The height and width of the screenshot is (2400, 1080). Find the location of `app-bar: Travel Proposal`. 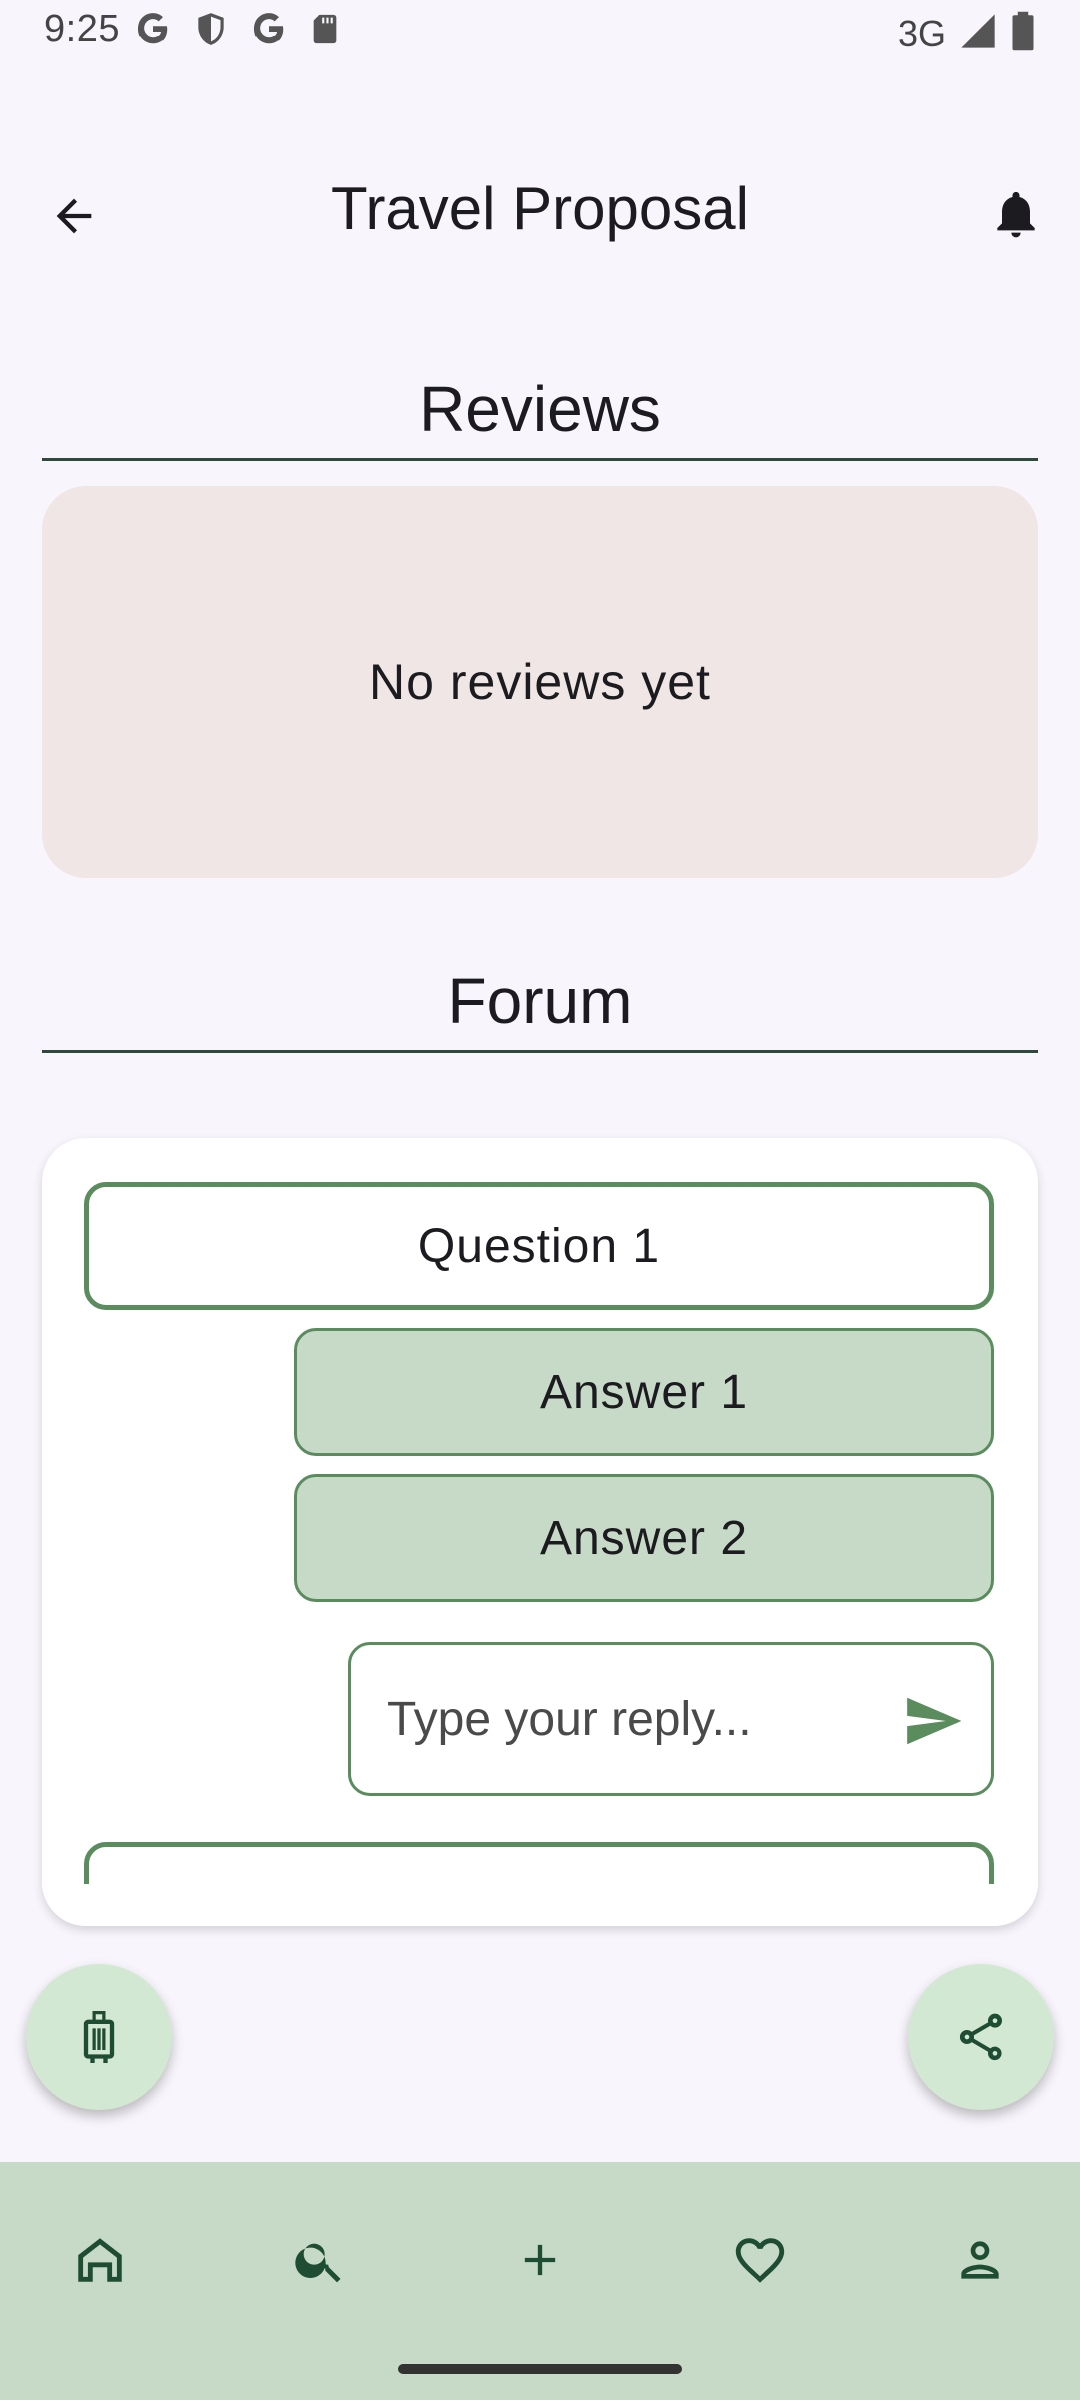

app-bar: Travel Proposal is located at coordinates (540, 210).